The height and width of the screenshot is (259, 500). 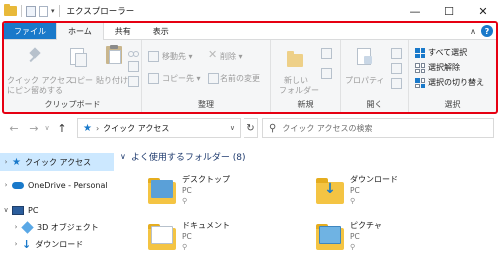 I want to click on select-none-icon, so click(x=420, y=68).